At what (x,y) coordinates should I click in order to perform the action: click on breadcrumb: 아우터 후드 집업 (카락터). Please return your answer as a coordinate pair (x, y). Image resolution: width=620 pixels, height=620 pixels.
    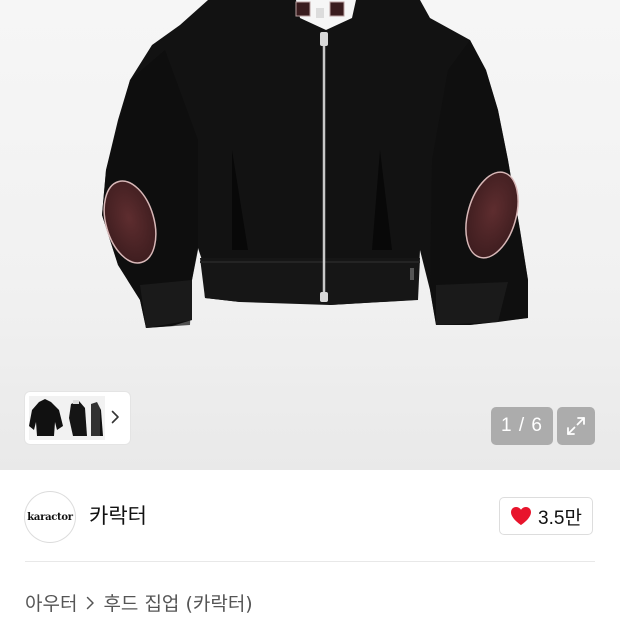
    Looking at the image, I should click on (139, 602).